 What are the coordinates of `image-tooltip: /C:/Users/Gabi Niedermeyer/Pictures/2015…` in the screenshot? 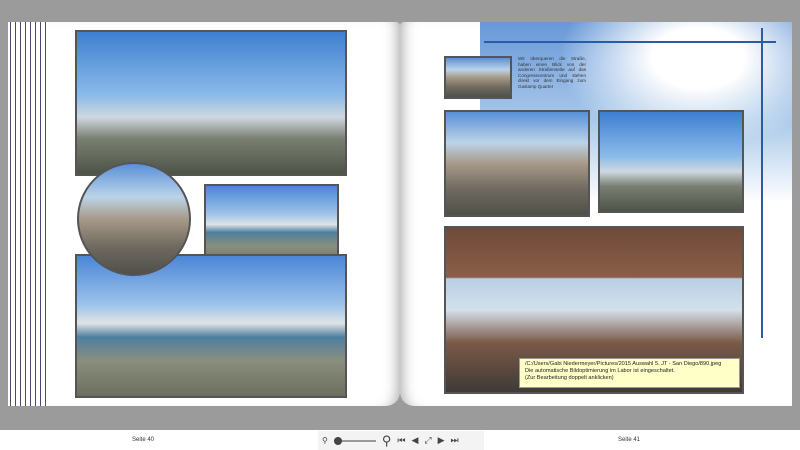 It's located at (629, 373).